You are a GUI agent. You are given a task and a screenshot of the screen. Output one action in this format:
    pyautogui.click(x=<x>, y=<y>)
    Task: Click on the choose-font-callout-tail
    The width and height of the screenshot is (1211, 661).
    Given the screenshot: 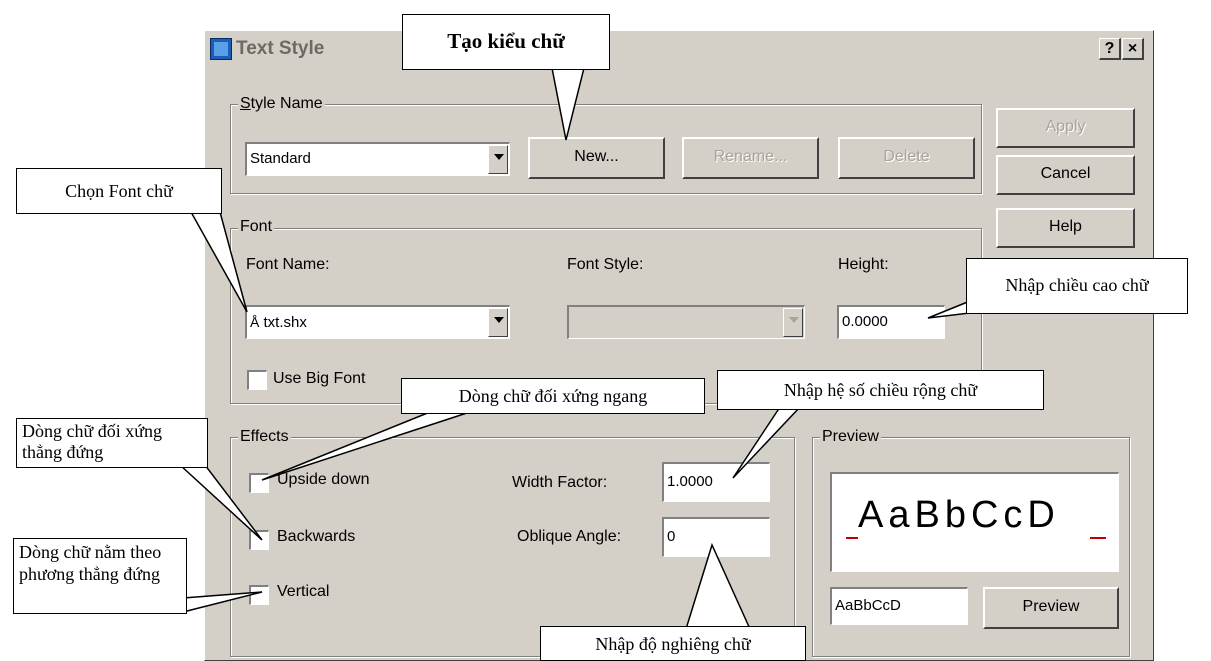 What is the action you would take?
    pyautogui.click(x=218, y=262)
    